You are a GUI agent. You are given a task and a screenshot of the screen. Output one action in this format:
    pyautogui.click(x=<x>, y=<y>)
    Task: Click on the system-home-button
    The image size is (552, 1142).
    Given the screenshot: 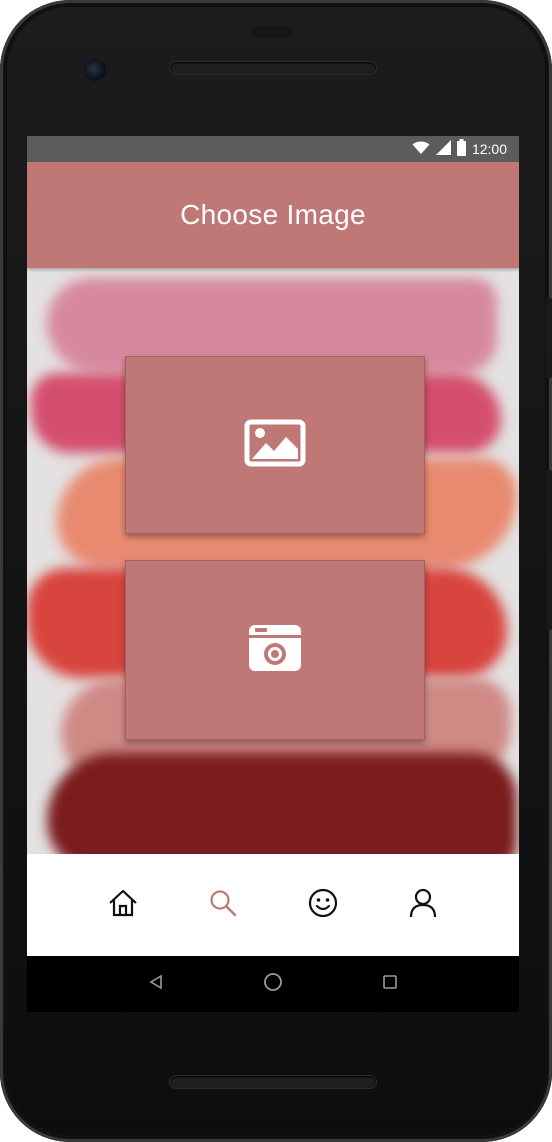 What is the action you would take?
    pyautogui.click(x=273, y=984)
    